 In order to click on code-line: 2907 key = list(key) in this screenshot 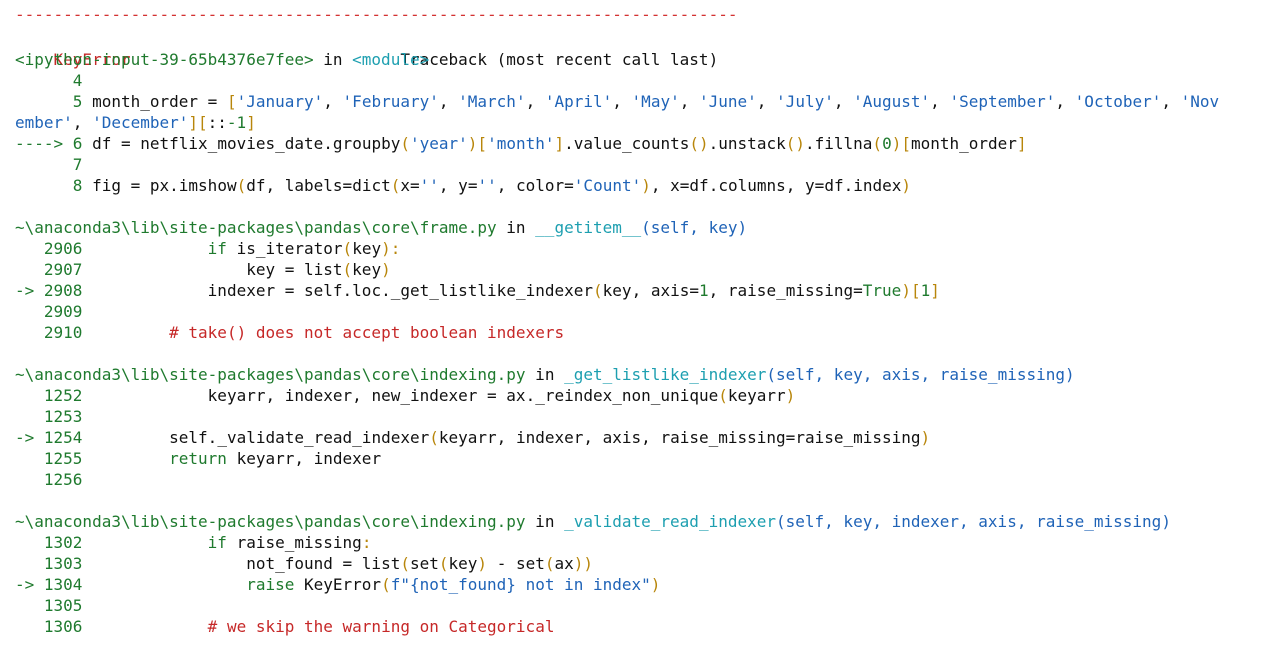, I will do `click(203, 269)`.